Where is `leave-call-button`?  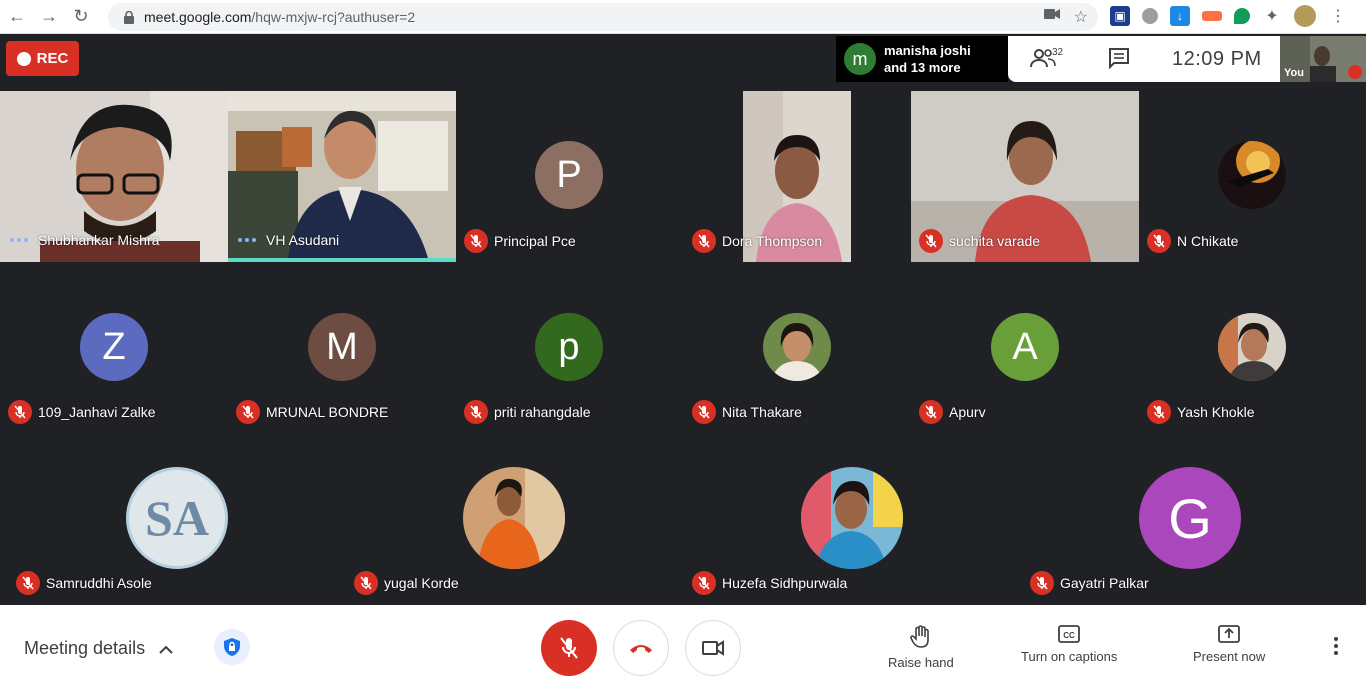 leave-call-button is located at coordinates (641, 648).